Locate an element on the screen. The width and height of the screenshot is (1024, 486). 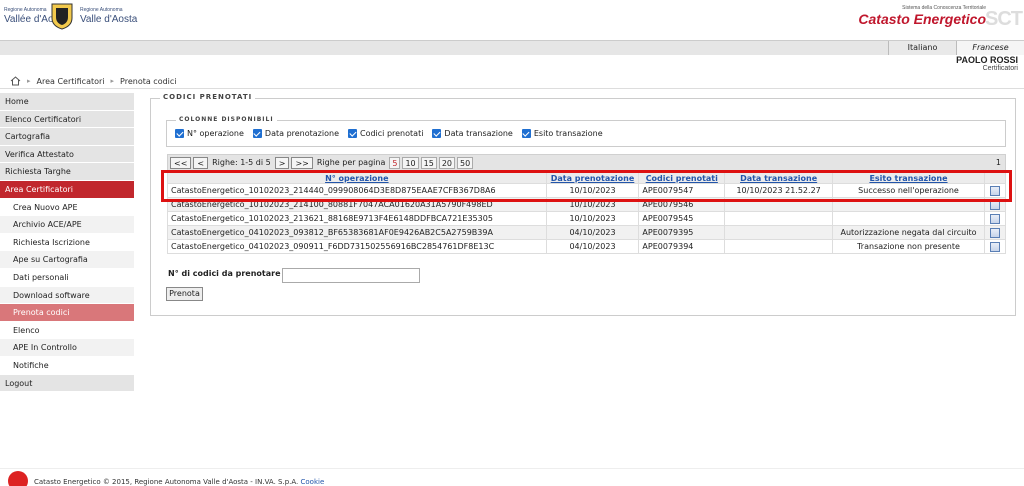
user-info: PAOLO ROSSI Certificatori is located at coordinates (987, 64).